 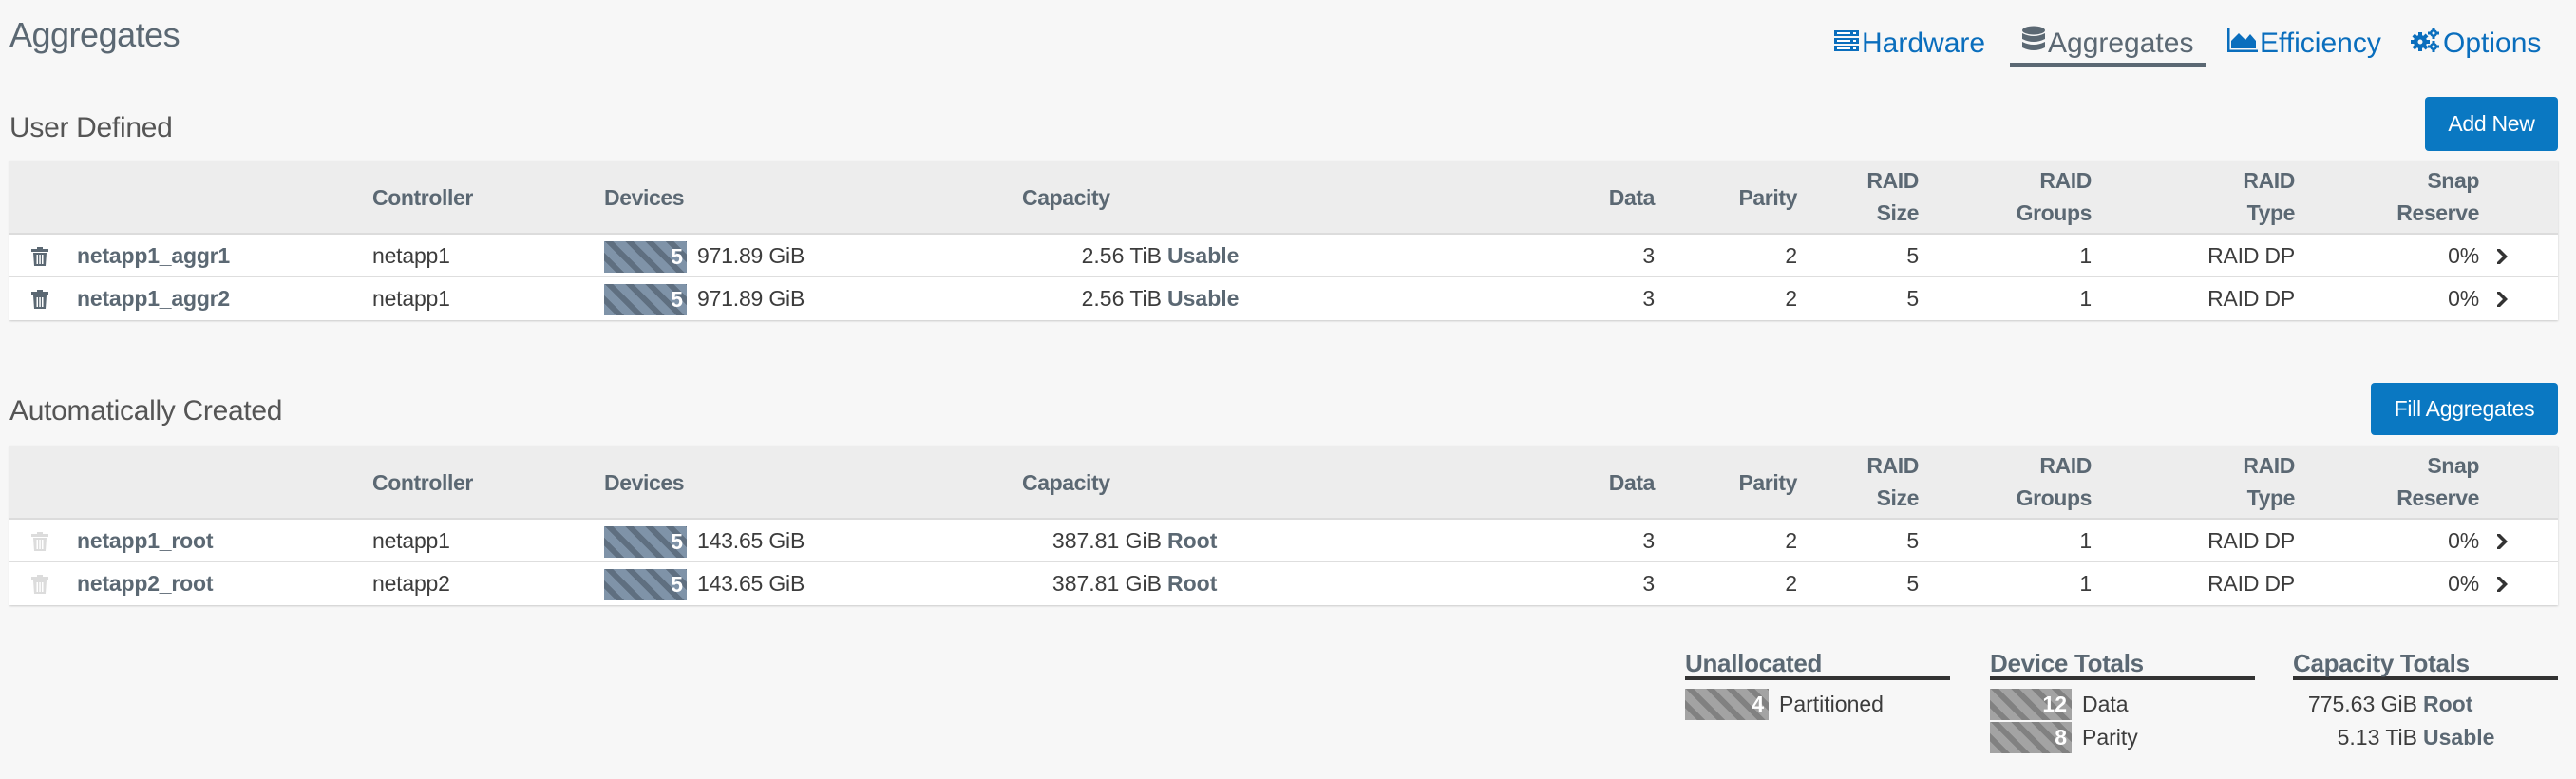 I want to click on nav-hardware: Hardware, so click(x=1909, y=43).